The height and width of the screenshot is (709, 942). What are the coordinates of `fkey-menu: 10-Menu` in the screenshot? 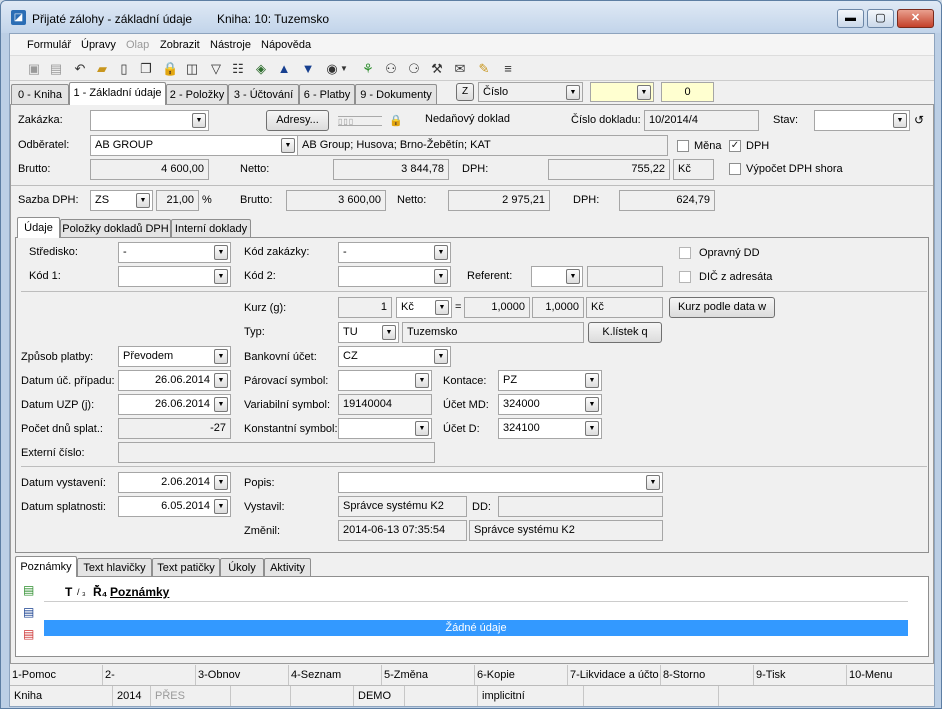 It's located at (890, 675).